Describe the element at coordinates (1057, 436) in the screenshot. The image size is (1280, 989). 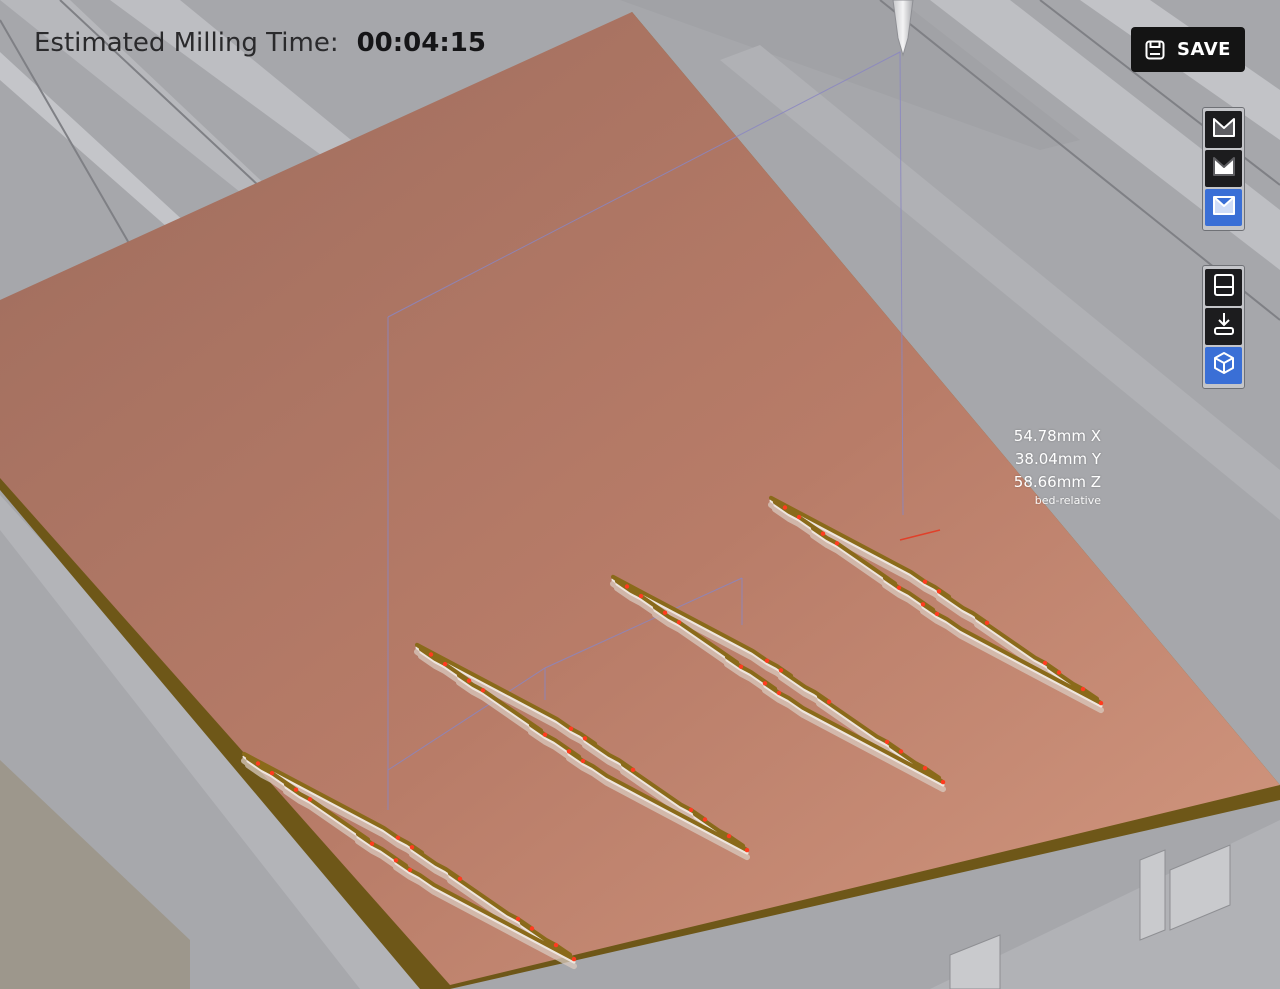
I see `position-x: 54.78mm X` at that location.